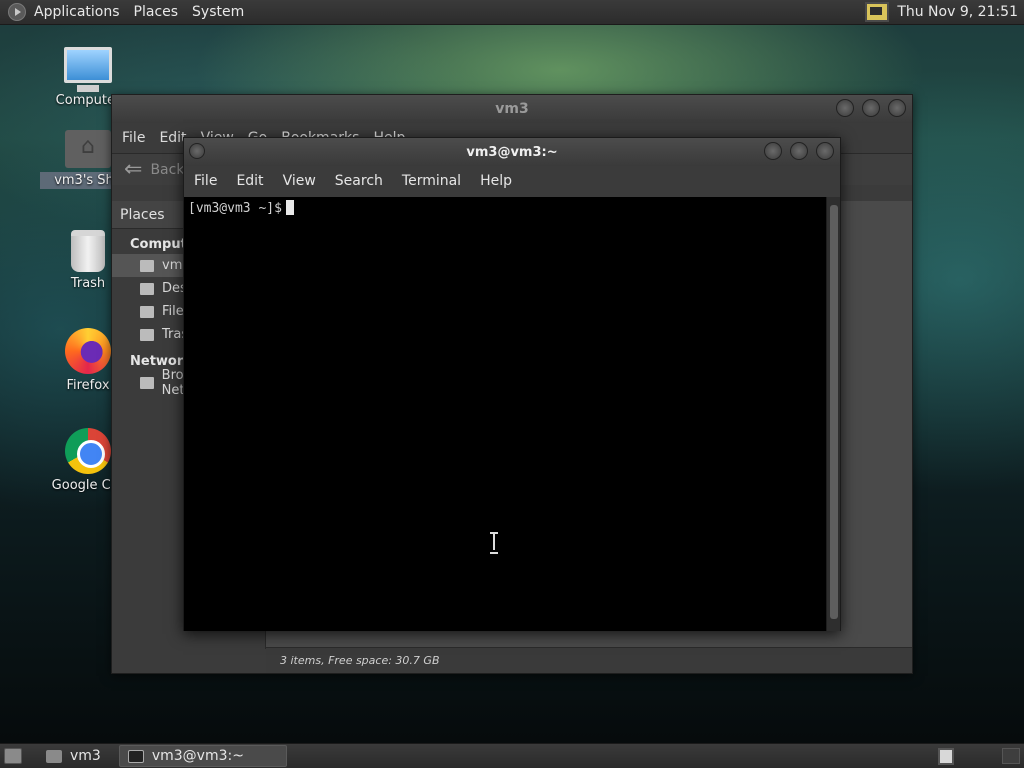  What do you see at coordinates (589, 660) in the screenshot?
I see `status-bar: 3 items, Free space: 30.7 GB` at bounding box center [589, 660].